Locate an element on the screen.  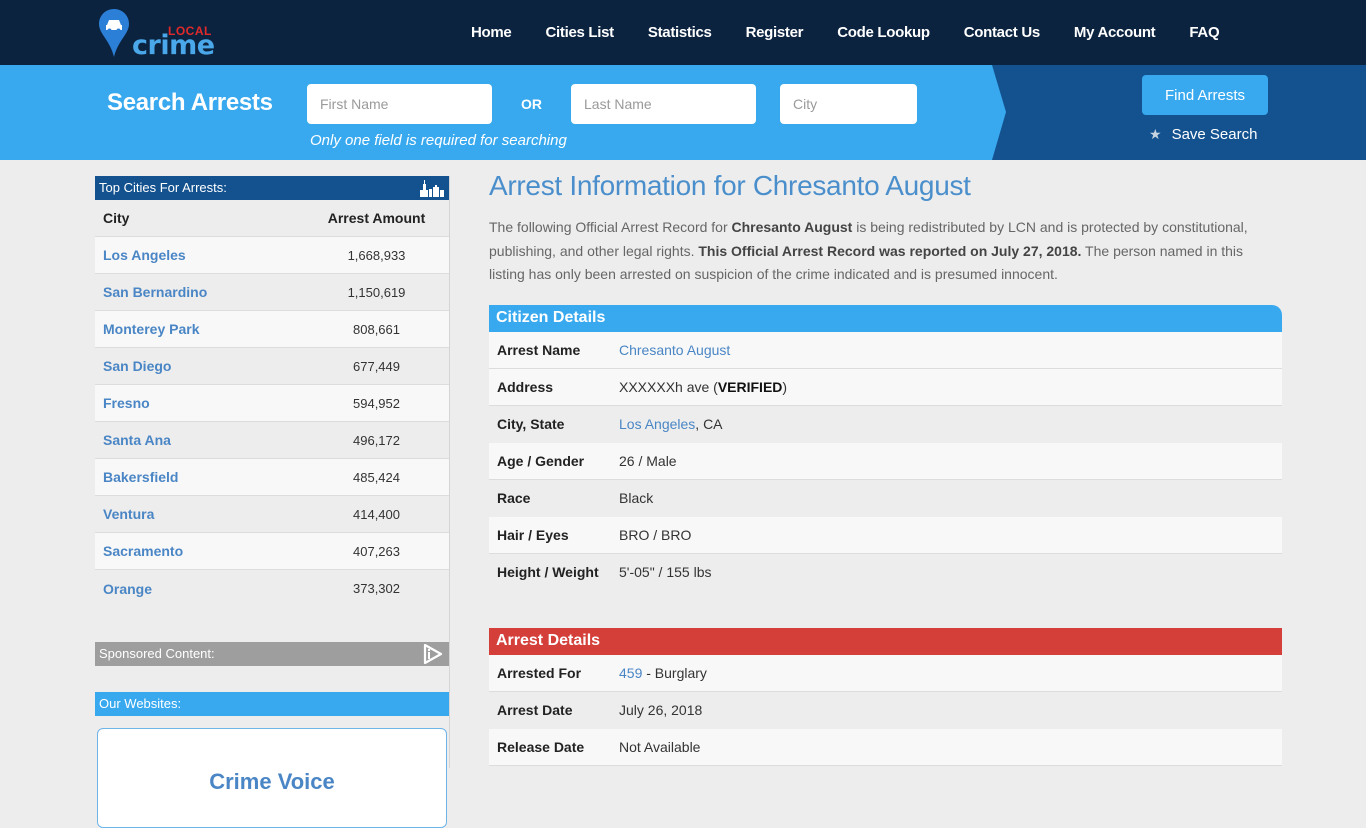
city-link: Bakersfield is located at coordinates (199, 477).